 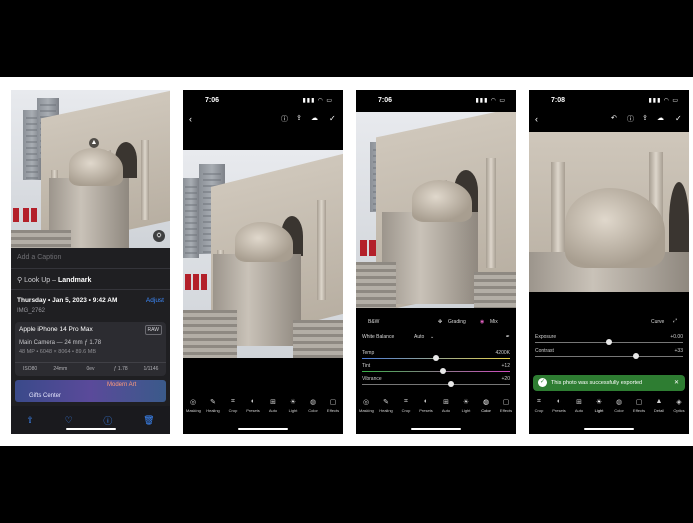 I want to click on tool-label: Healing, so click(x=386, y=410).